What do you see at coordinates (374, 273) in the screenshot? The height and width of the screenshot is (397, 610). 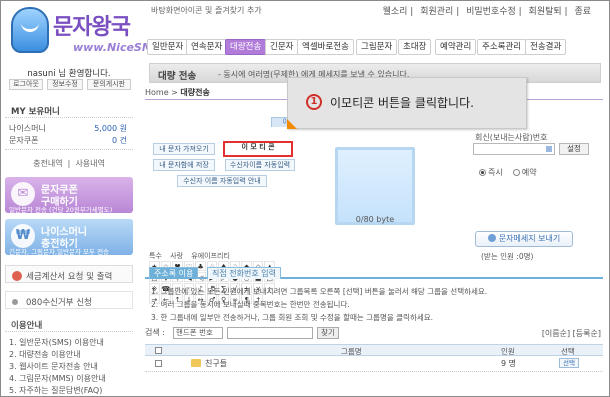 I see `address-tabs: 주소록 이용 직접 전화번호 입력` at bounding box center [374, 273].